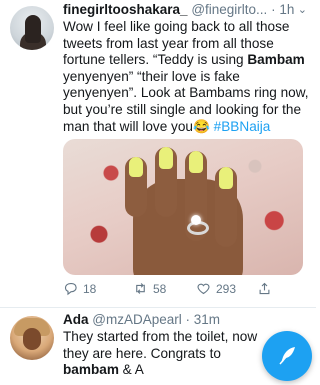 This screenshot has width=320, height=385. I want to click on avatar-figure-head, so click(33, 29).